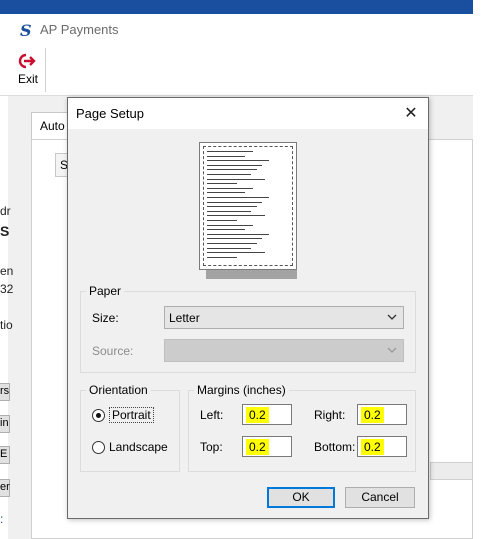 The image size is (487, 539). Describe the element at coordinates (131, 415) in the screenshot. I see `portrait-label: Portrait` at that location.